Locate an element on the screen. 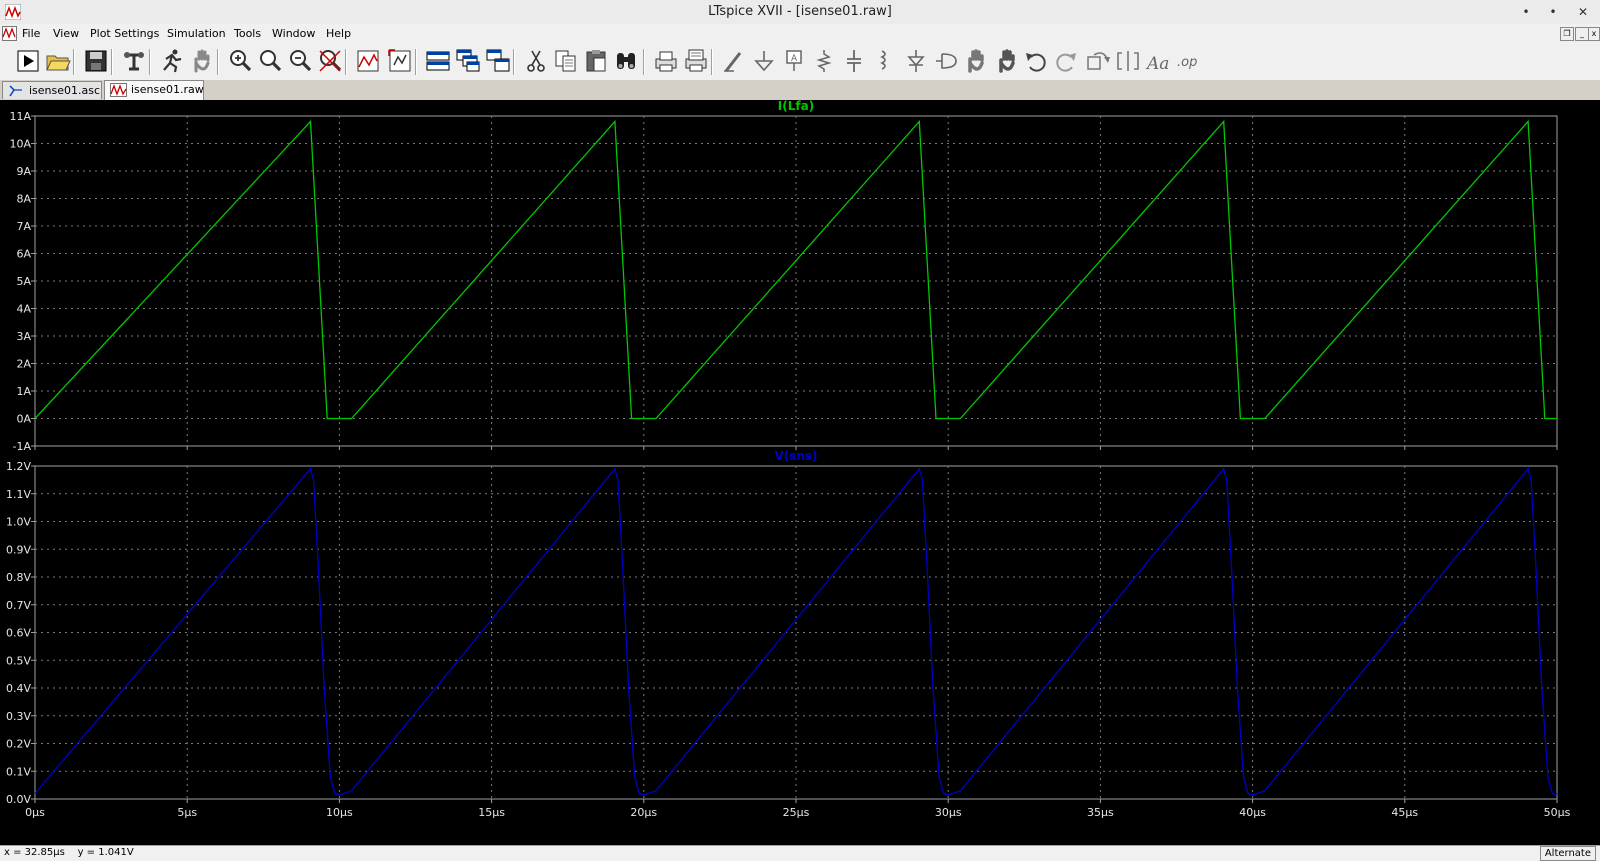 The image size is (1600, 861). mdi-close-button: x is located at coordinates (1594, 34).